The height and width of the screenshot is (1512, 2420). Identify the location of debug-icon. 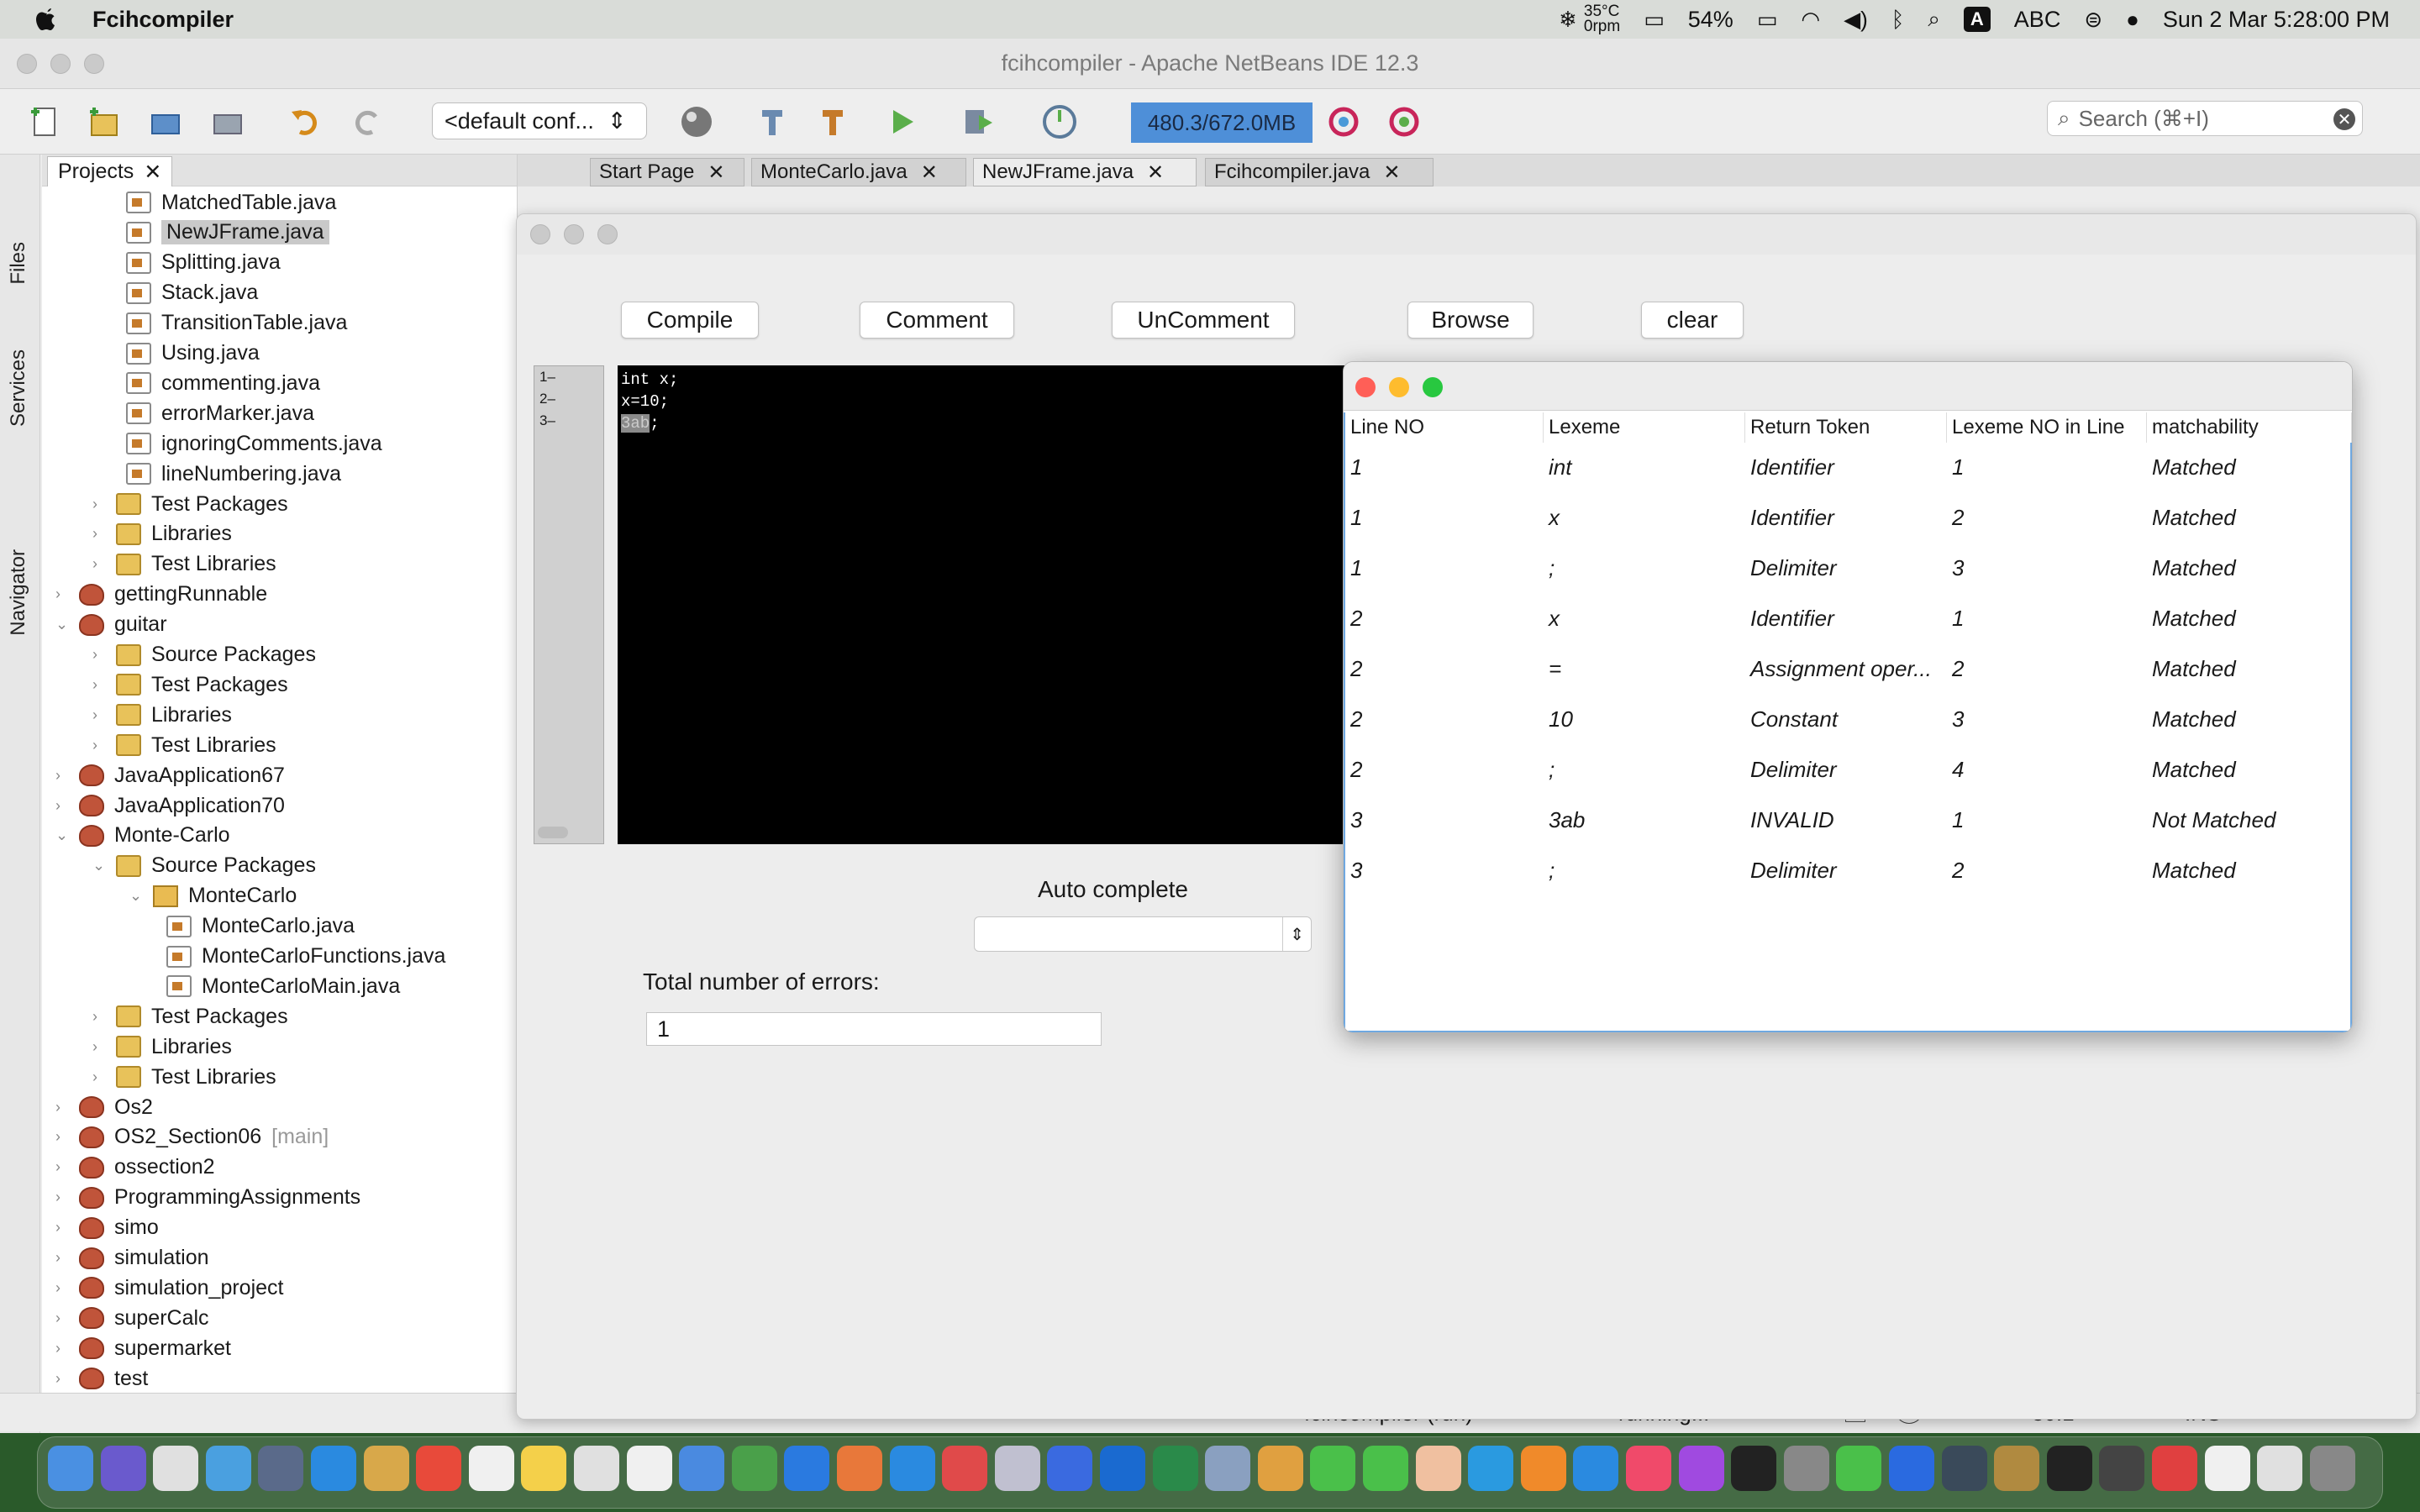
(979, 122).